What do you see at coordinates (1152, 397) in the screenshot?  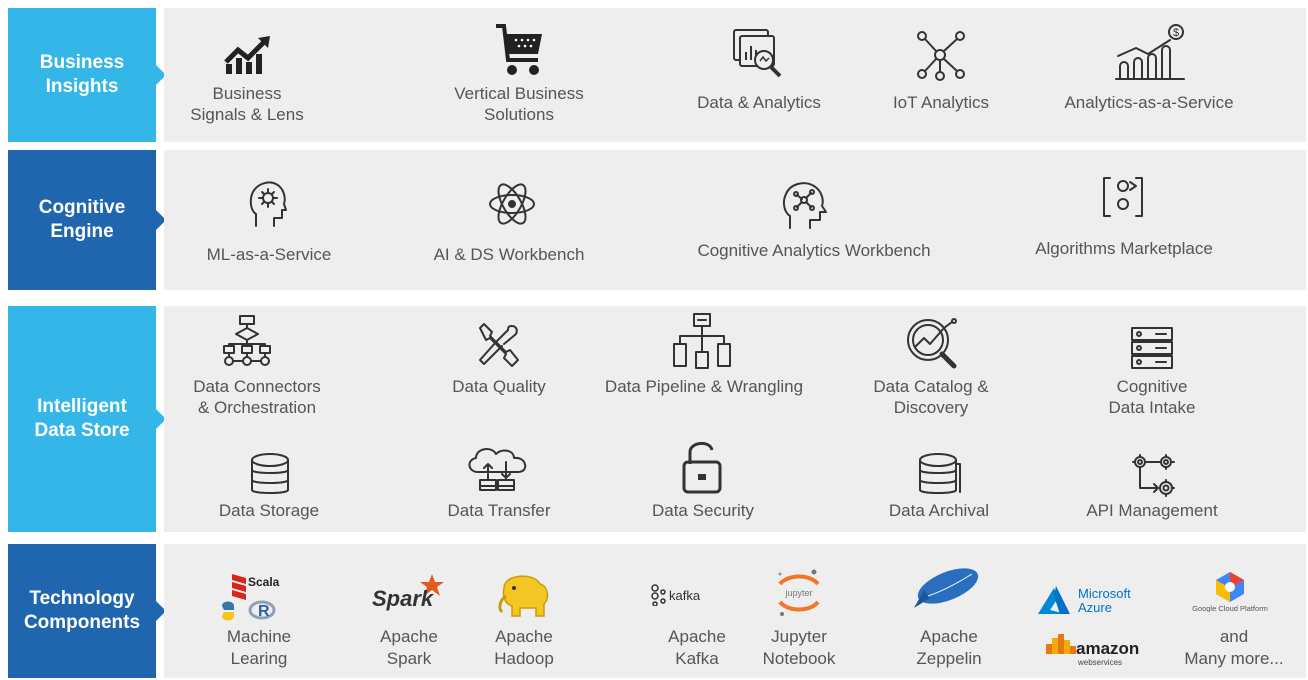 I see `datastore-item: Cognitive Data Intake` at bounding box center [1152, 397].